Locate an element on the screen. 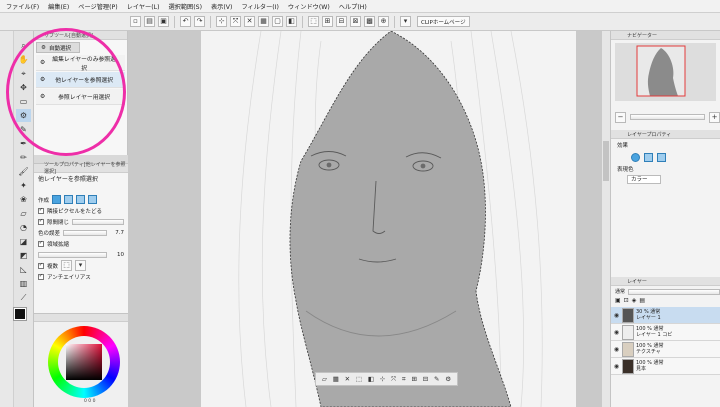 The height and width of the screenshot is (407, 720). subtract-selection-button is located at coordinates (81, 199).